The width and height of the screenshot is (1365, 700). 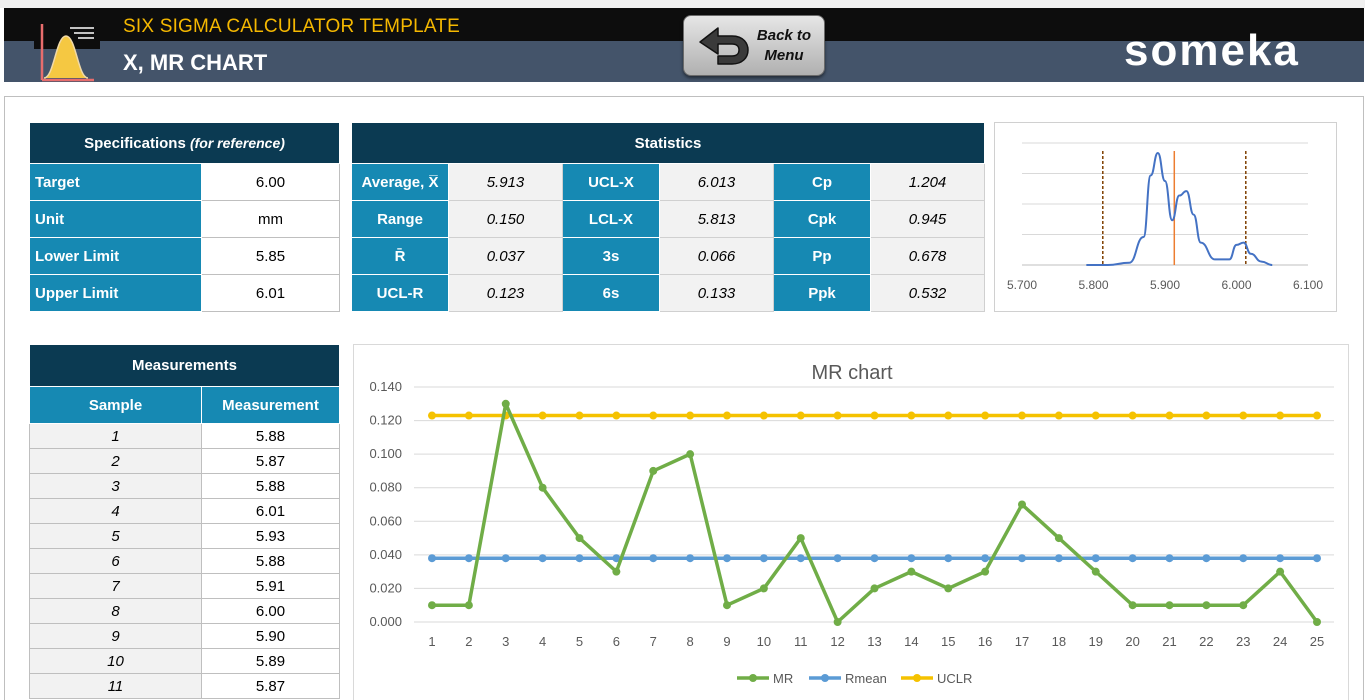 What do you see at coordinates (1093, 285) in the screenshot?
I see `x-tick-label: 5.800` at bounding box center [1093, 285].